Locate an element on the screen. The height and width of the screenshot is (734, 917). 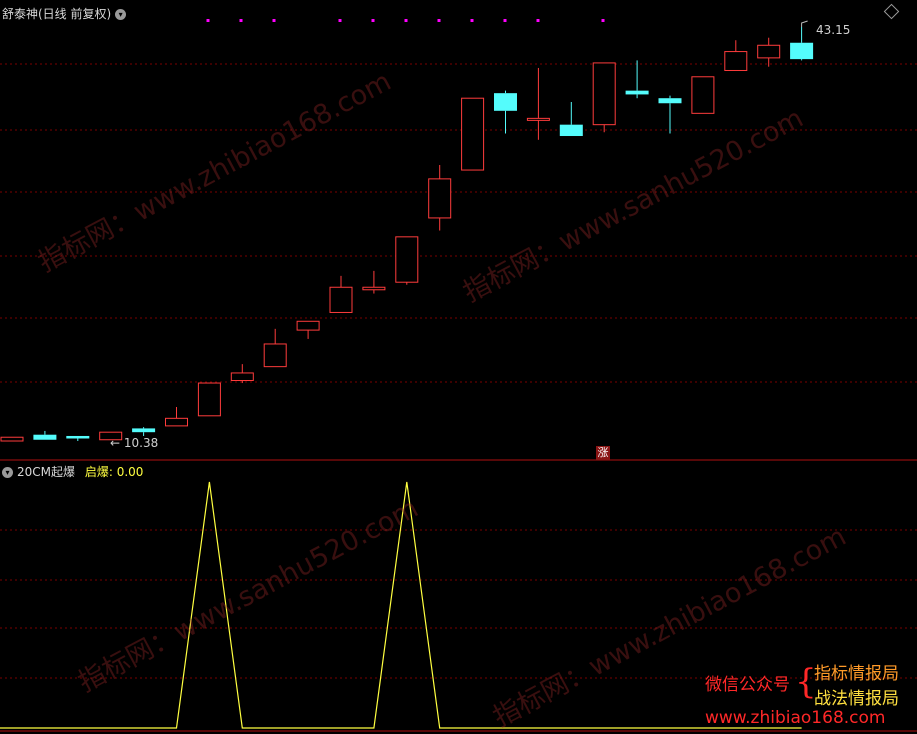
promo-url: www.zhibiao168.com is located at coordinates (795, 718).